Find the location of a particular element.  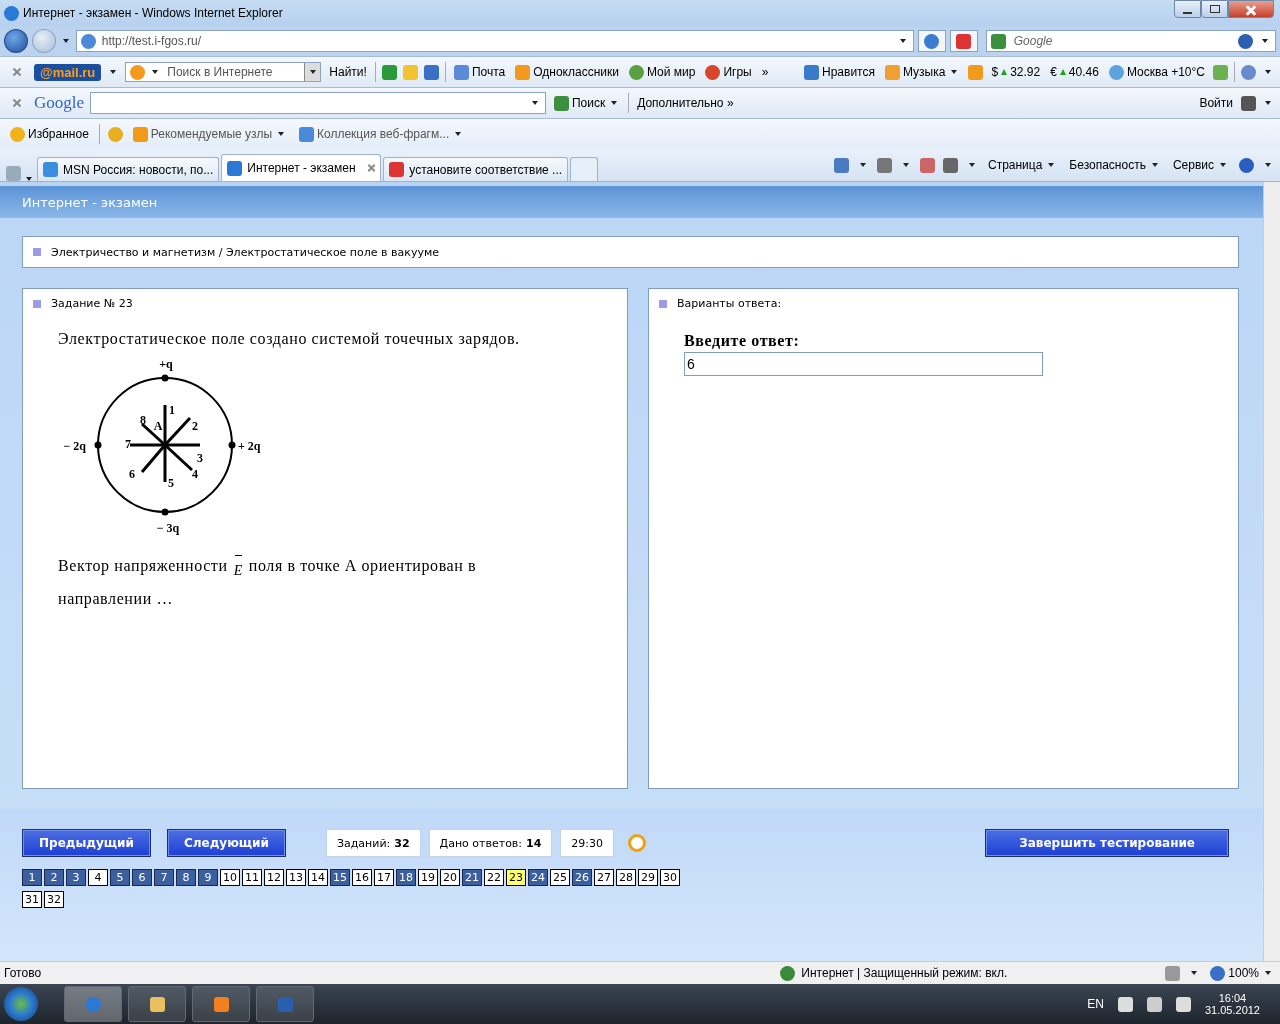

question-number: 11 is located at coordinates (252, 877).